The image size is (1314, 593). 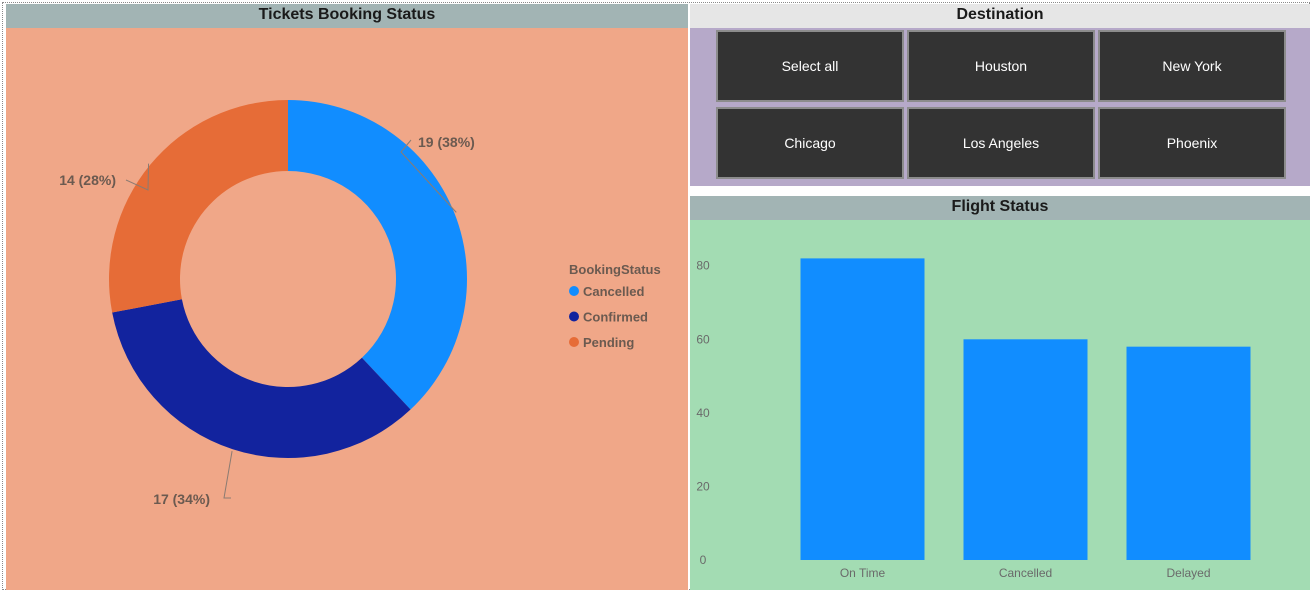 I want to click on y-tick-label: 80, so click(x=703, y=266).